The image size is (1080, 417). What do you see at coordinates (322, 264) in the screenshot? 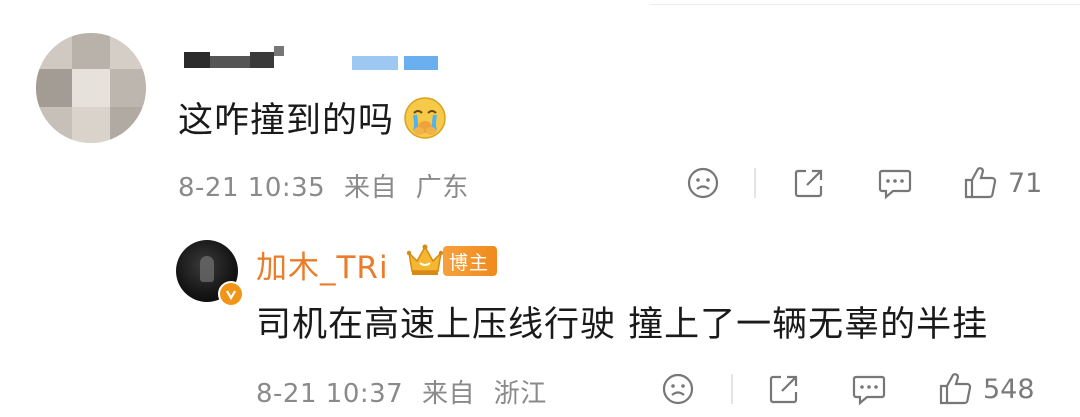
I see `reply-author-name: 加木_TRi` at bounding box center [322, 264].